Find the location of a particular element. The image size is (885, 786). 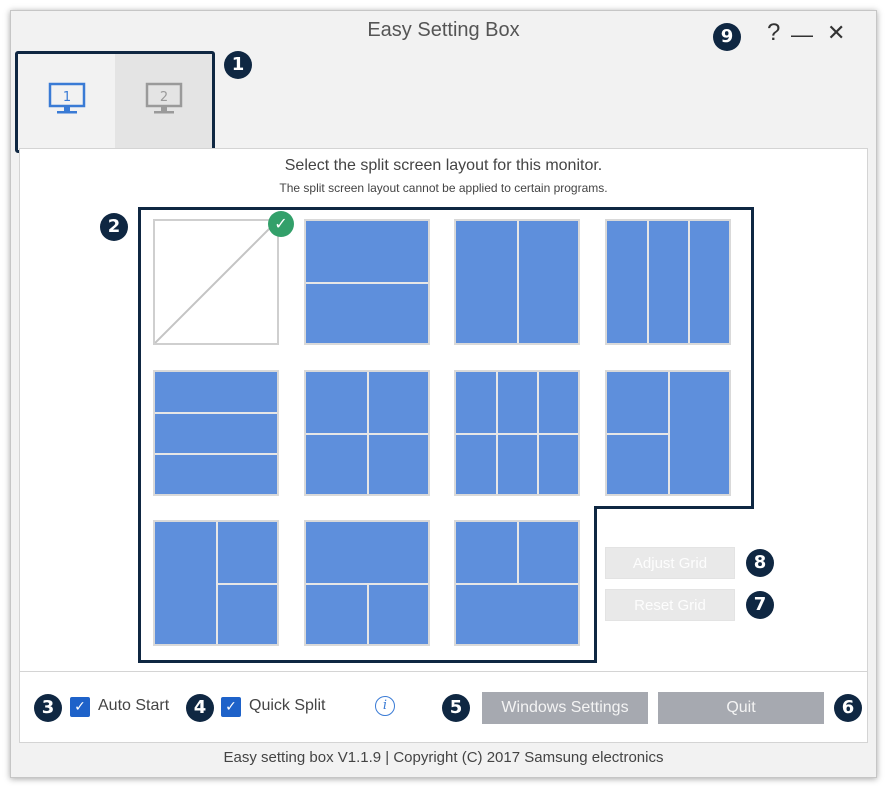

monitor-icon: 1 is located at coordinates (67, 98).